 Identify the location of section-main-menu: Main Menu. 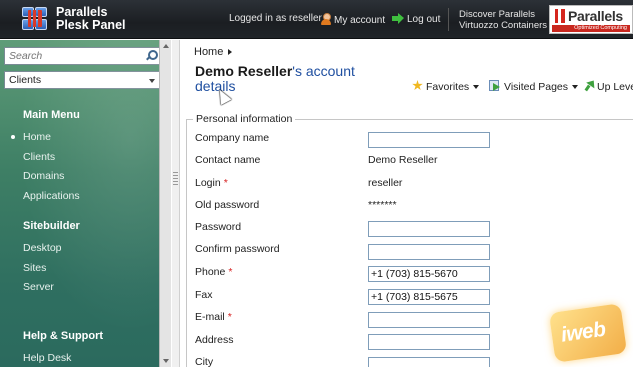
(51, 115).